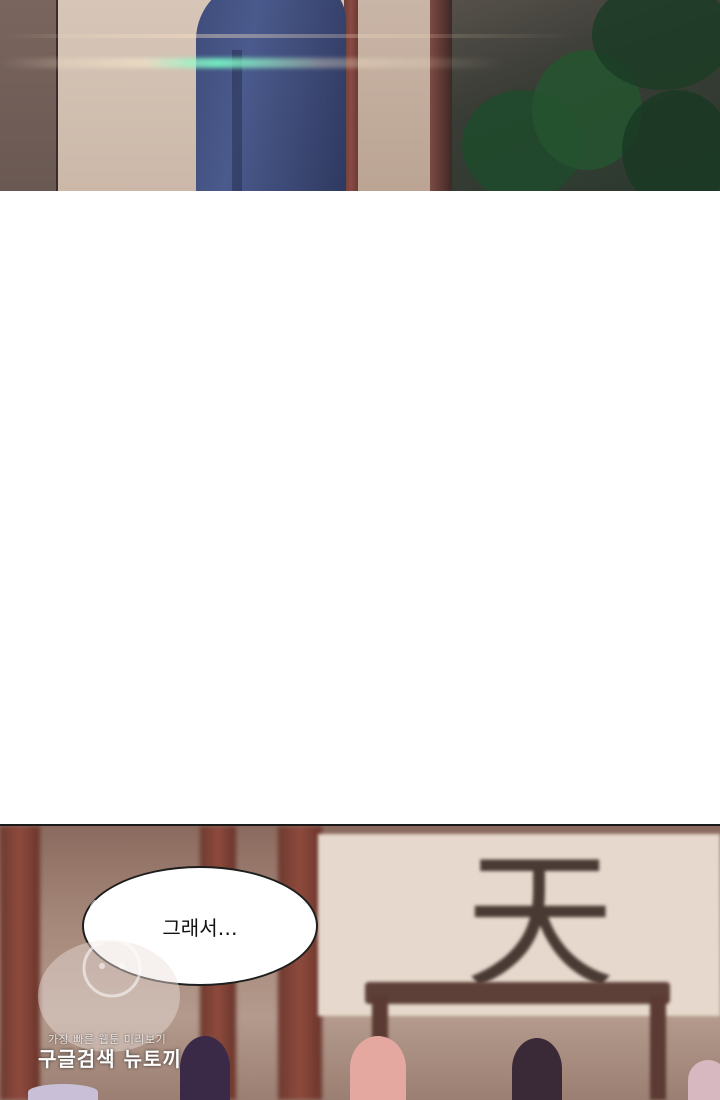 The width and height of the screenshot is (720, 1100). Describe the element at coordinates (394, 95) in the screenshot. I see `door-panel` at that location.